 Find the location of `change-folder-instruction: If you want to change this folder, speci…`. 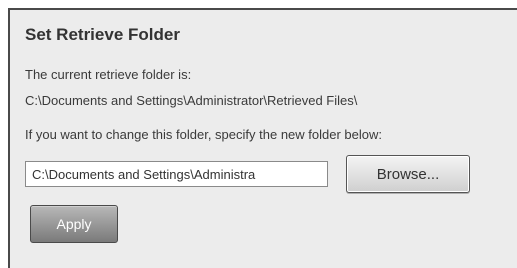

change-folder-instruction: If you want to change this folder, speci… is located at coordinates (203, 134).